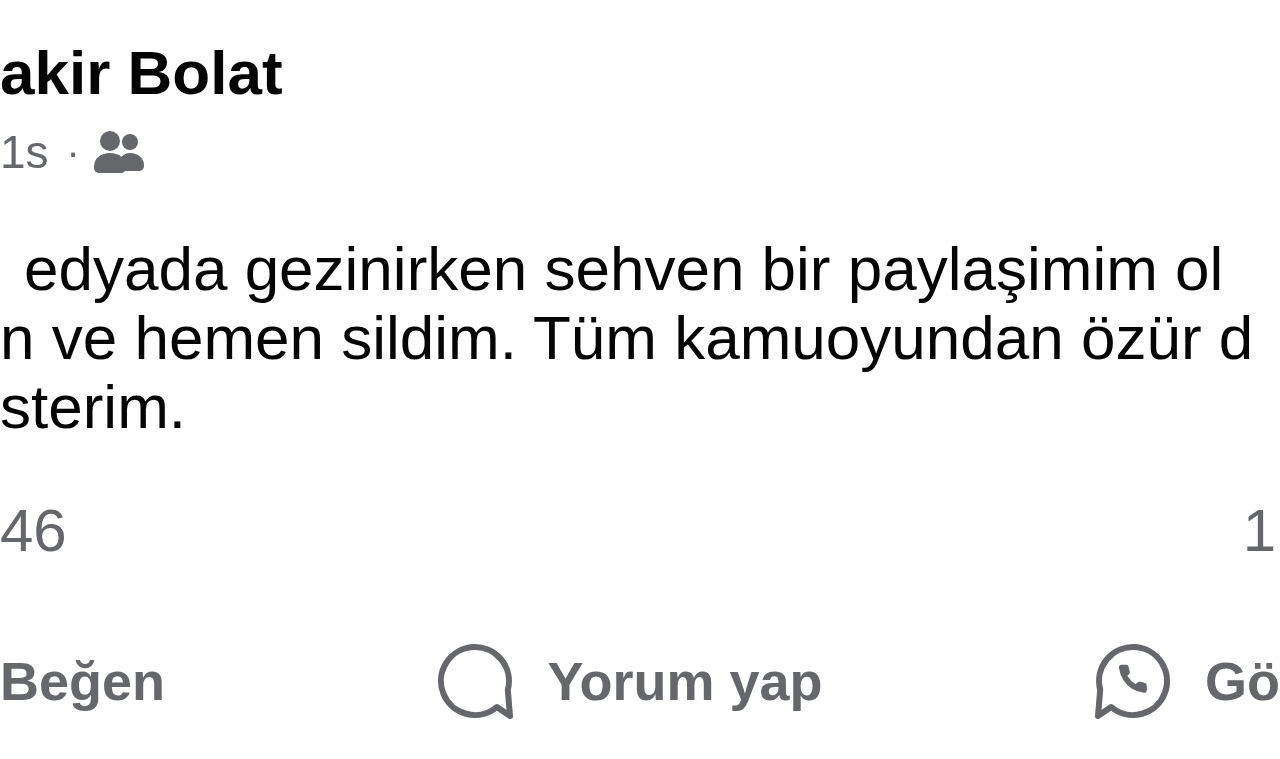 The height and width of the screenshot is (759, 1280). What do you see at coordinates (624, 268) in the screenshot?
I see `post-text-line: edyada gezinirken sehven bir paylaşimim ol` at bounding box center [624, 268].